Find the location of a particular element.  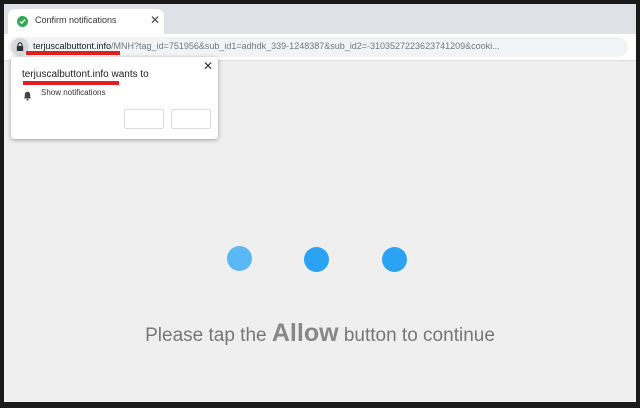

tab-close-icon: ✕ is located at coordinates (155, 20).